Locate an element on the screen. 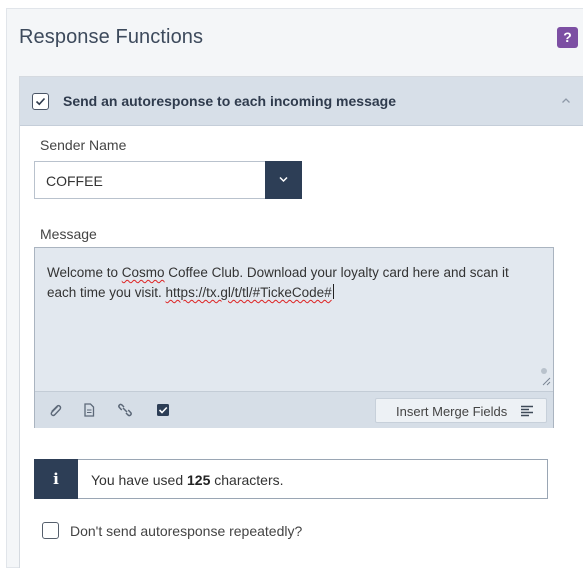 This screenshot has width=583, height=568. no-repeat-label: Don't send autoresponse repeatedly? is located at coordinates (186, 531).